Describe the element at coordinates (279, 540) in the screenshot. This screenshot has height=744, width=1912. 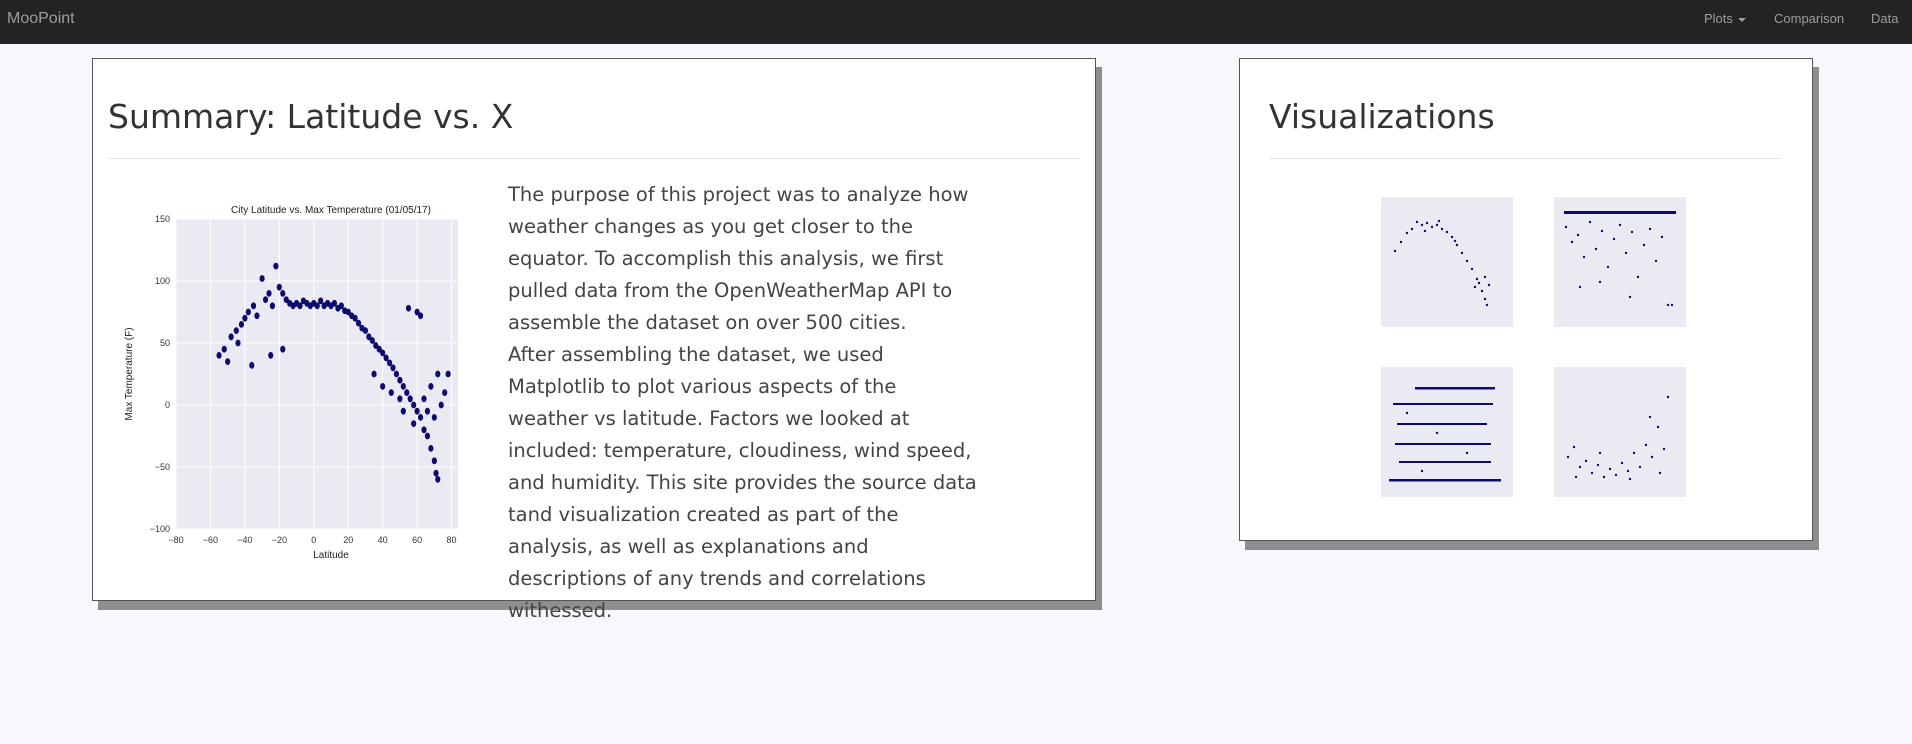
I see `x-tick-label: −20` at that location.